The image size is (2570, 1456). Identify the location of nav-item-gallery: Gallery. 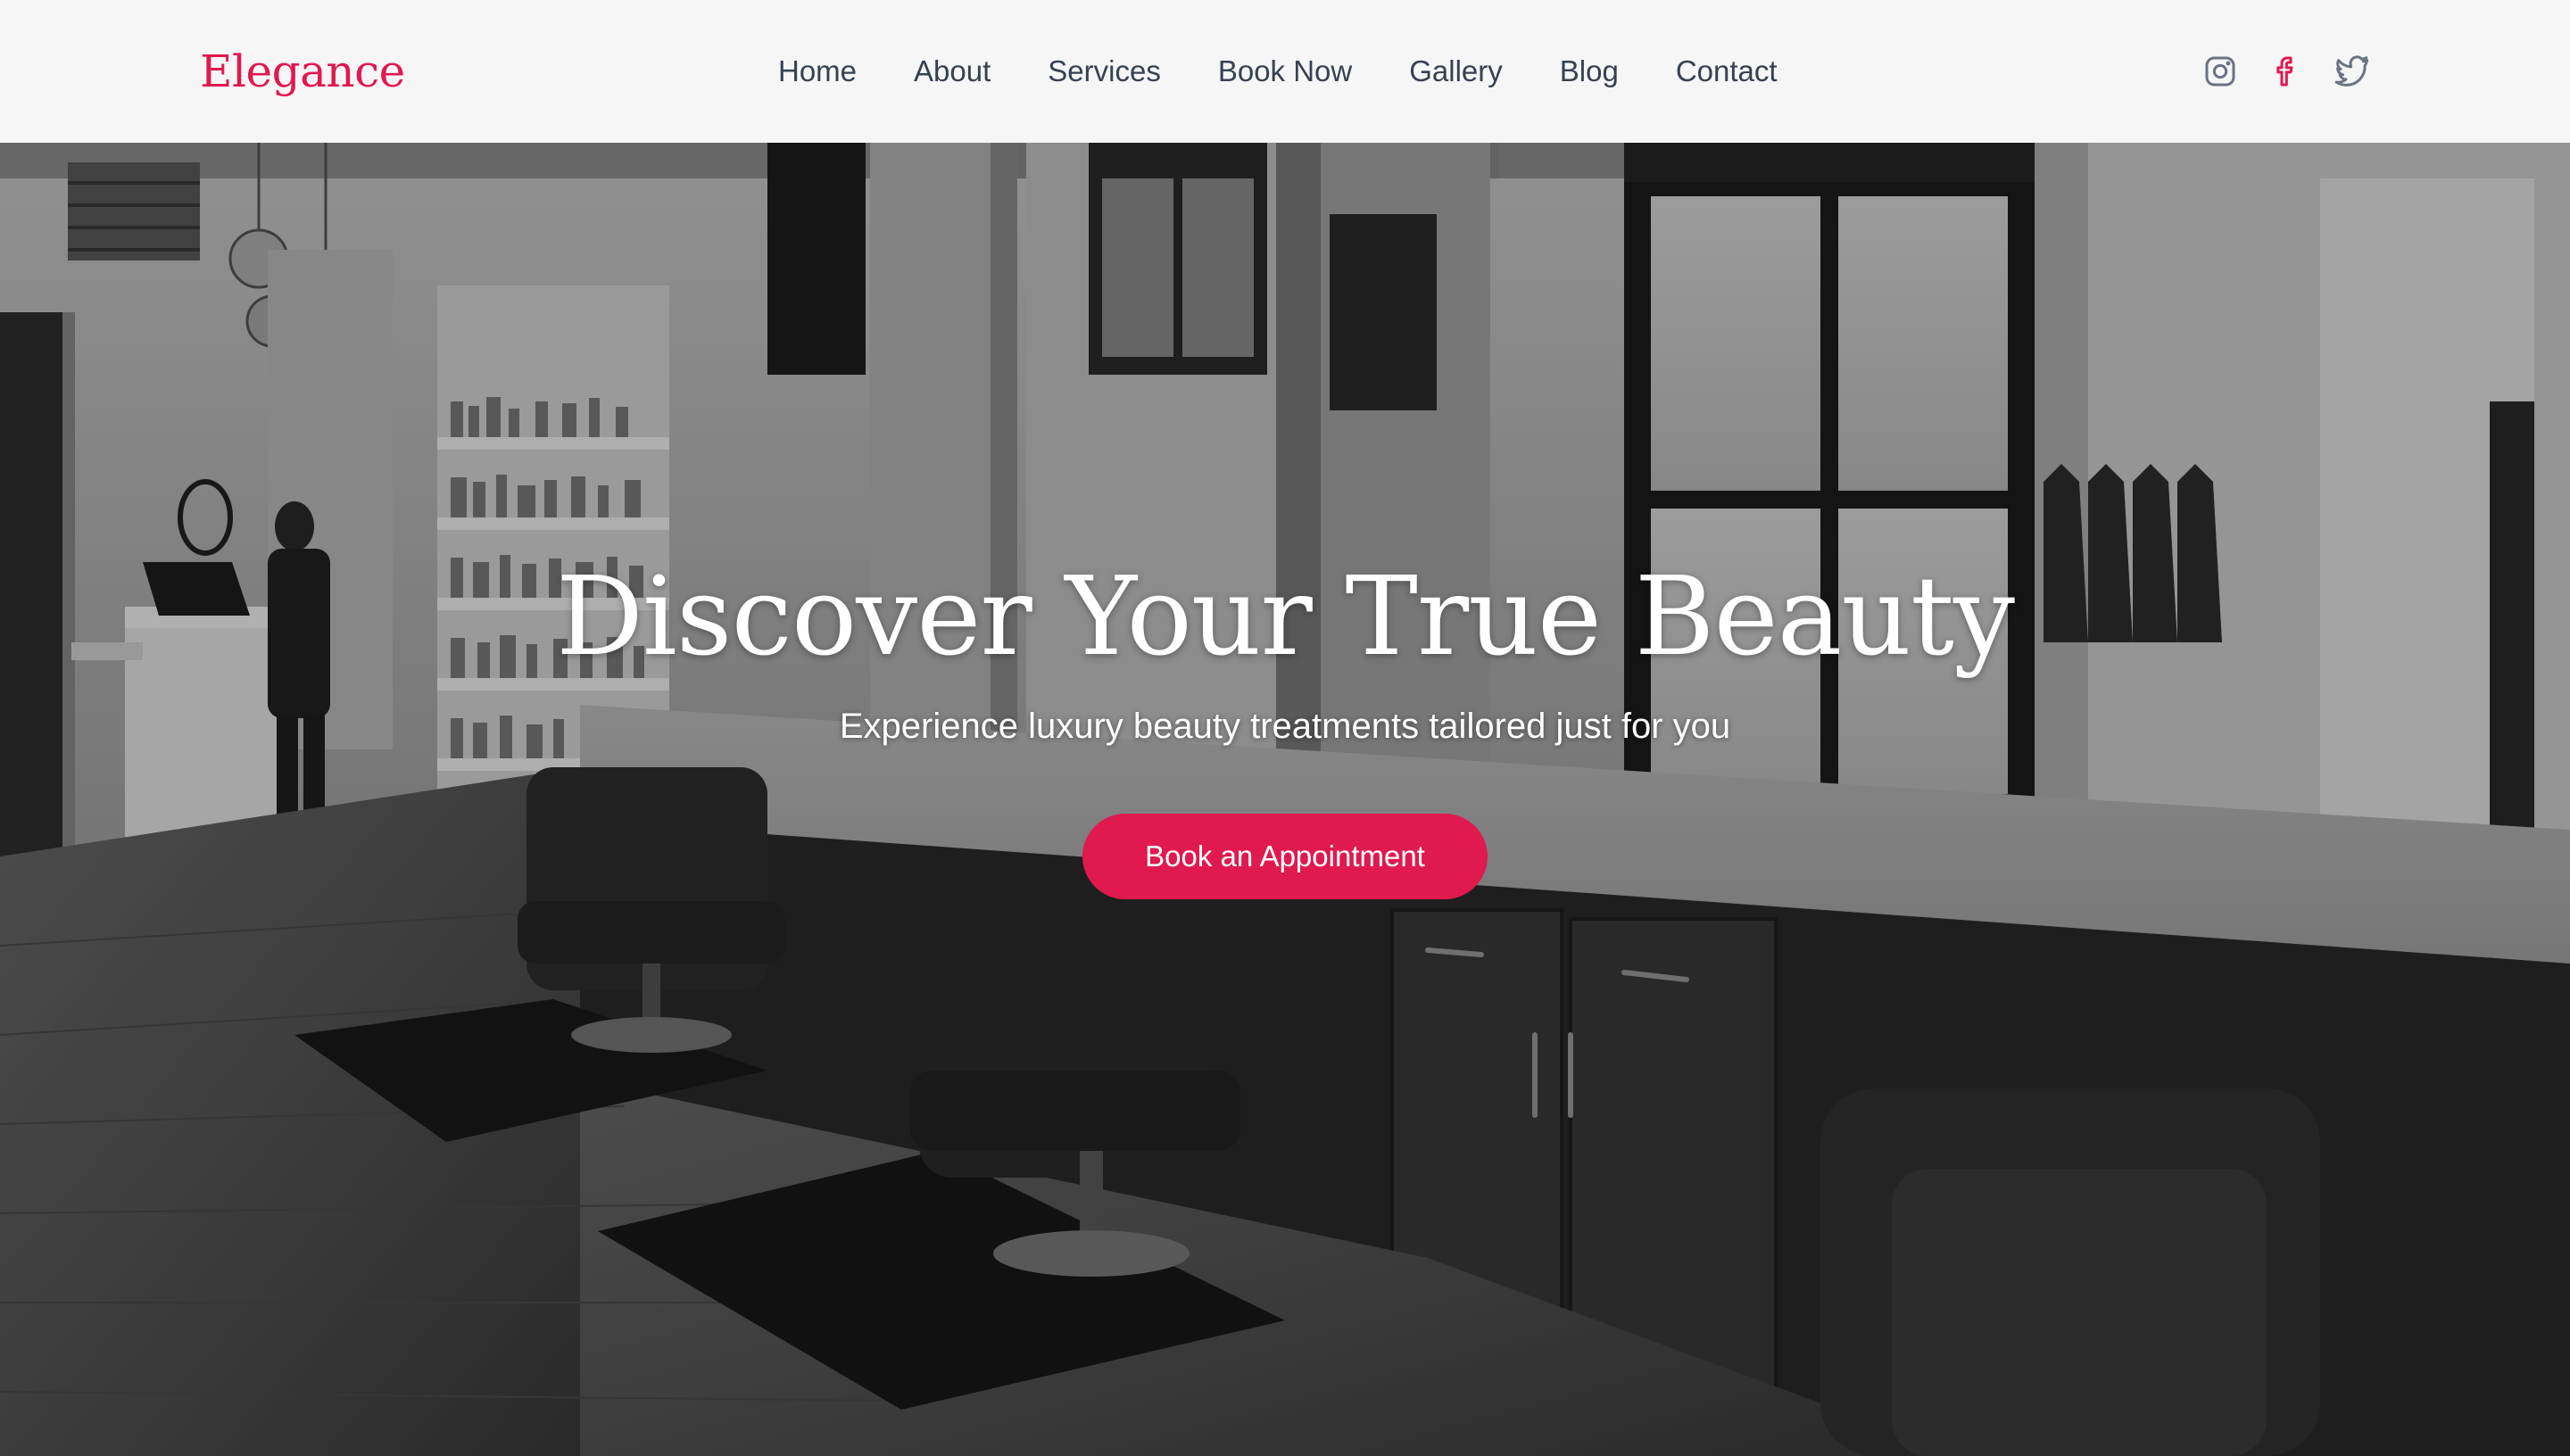
(1456, 71).